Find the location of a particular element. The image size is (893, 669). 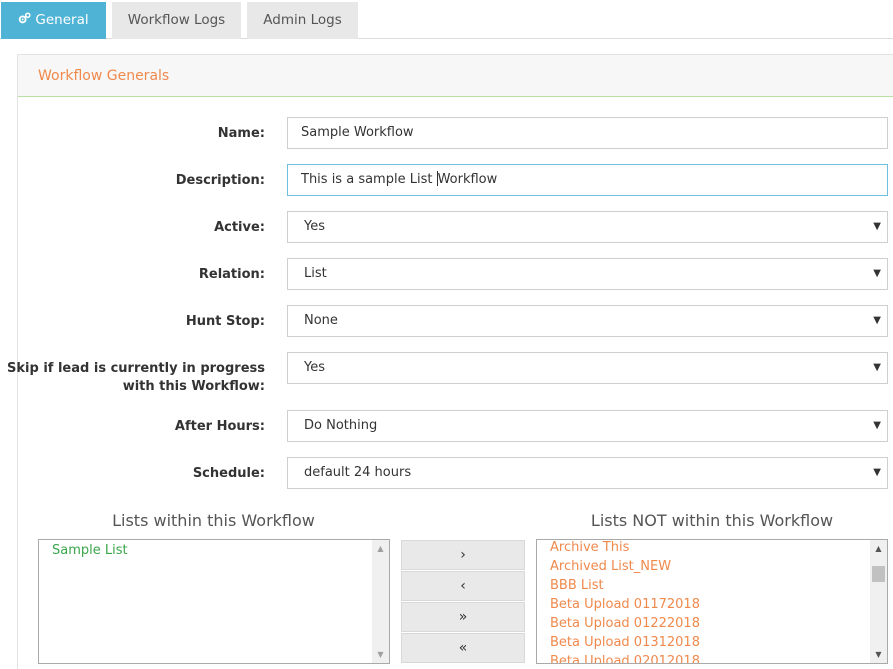

scrollbar-thumb is located at coordinates (878, 574).